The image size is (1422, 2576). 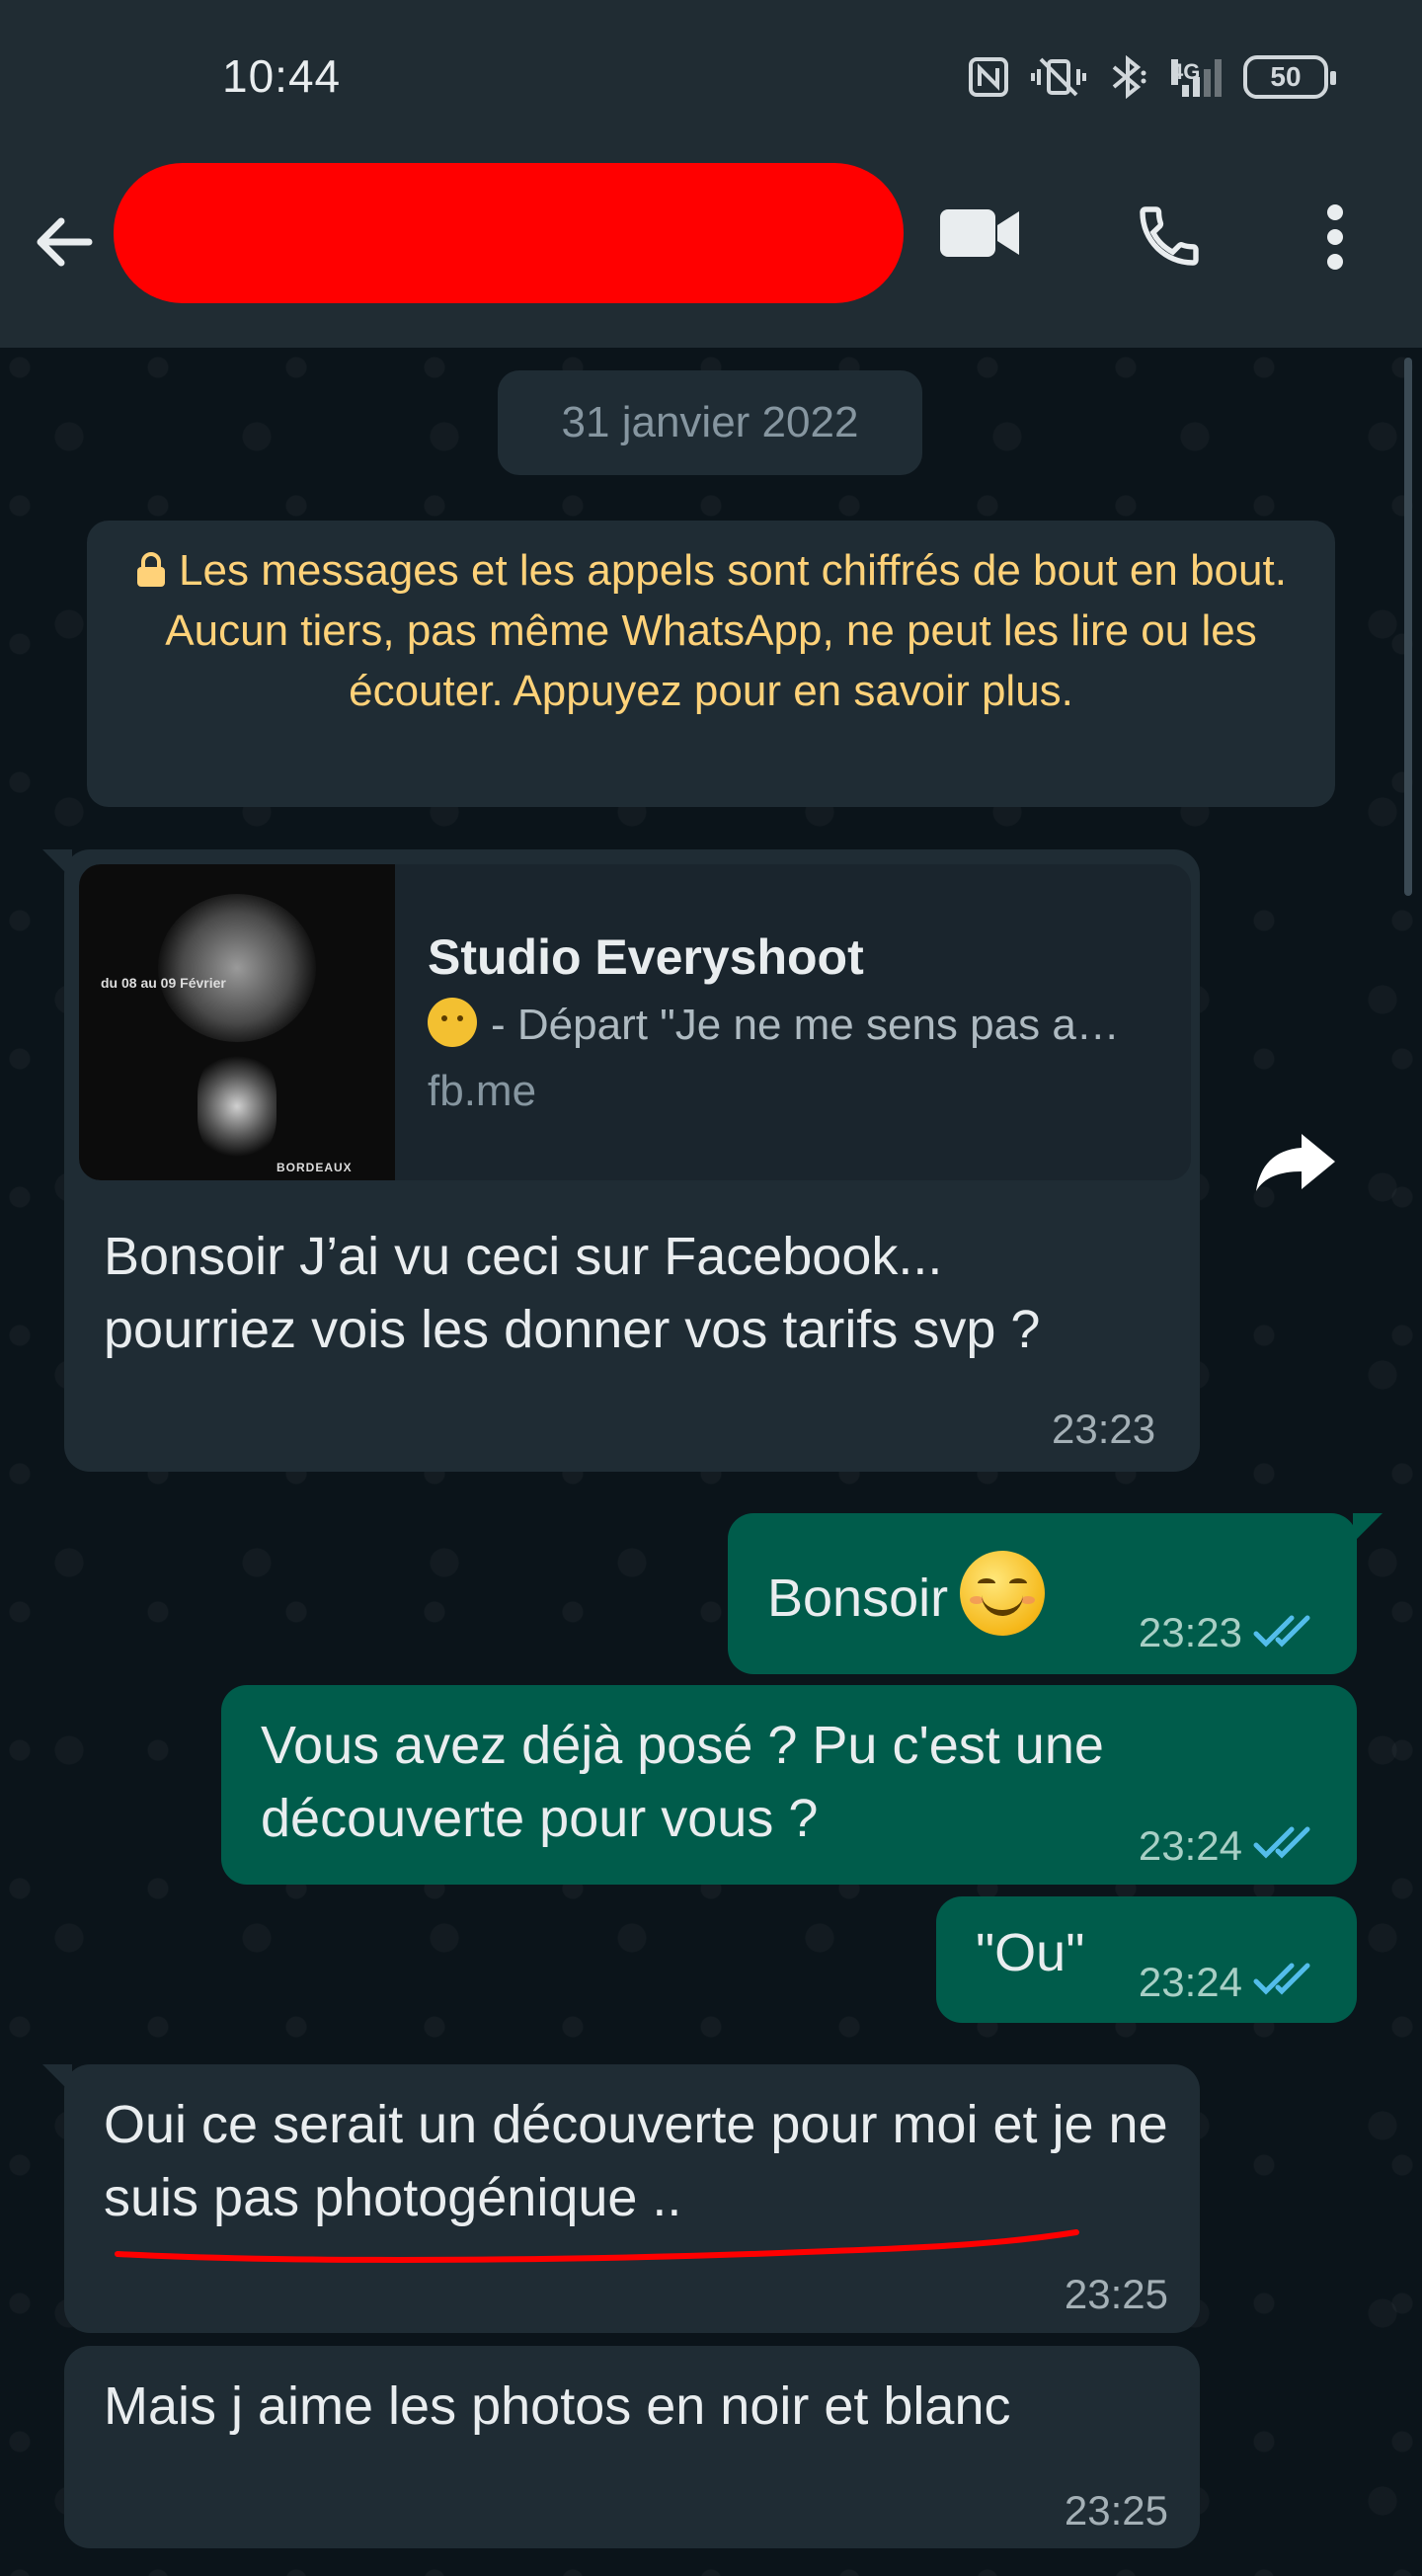 I want to click on video-call-icon, so click(x=980, y=233).